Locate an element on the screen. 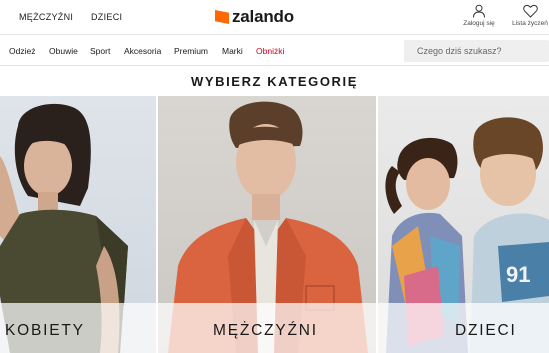 The image size is (549, 353). svg-text: 91 is located at coordinates (518, 274).